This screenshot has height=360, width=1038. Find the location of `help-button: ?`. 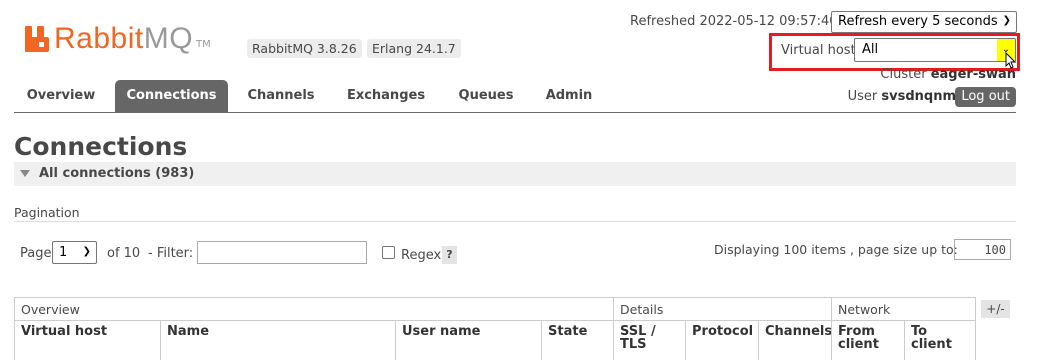

help-button: ? is located at coordinates (449, 255).